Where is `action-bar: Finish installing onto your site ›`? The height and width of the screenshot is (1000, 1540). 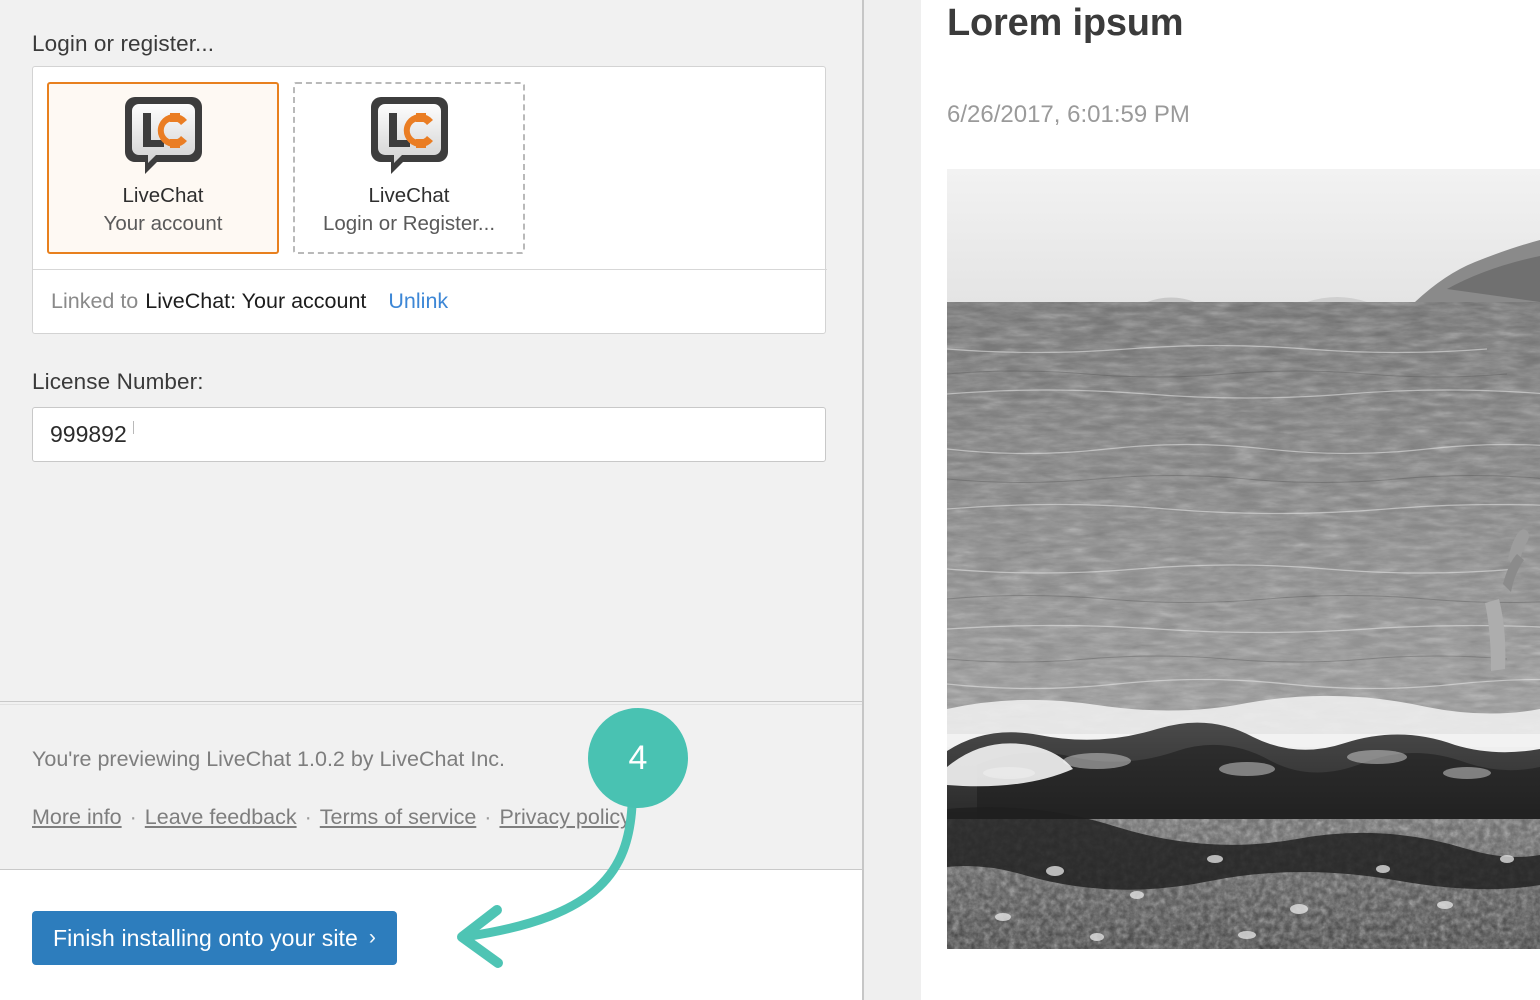 action-bar: Finish installing onto your site › is located at coordinates (431, 935).